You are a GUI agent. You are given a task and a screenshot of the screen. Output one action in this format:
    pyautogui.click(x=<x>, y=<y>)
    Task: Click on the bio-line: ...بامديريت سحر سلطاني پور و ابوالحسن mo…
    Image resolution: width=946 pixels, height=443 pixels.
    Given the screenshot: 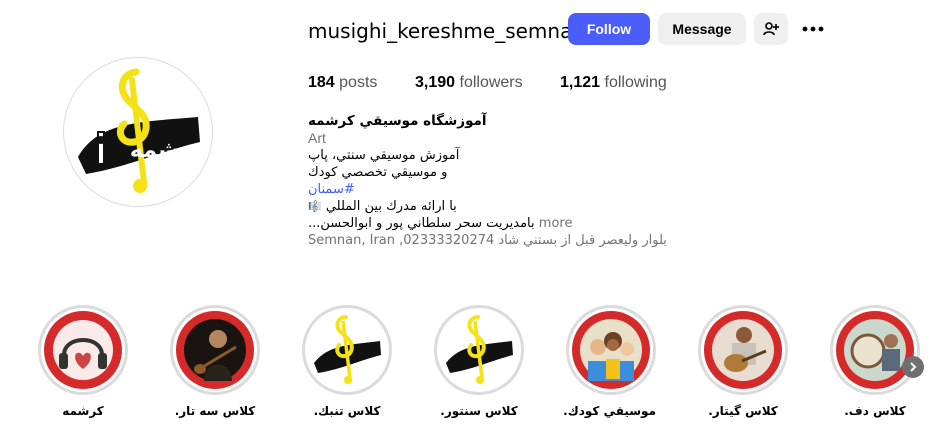 What is the action you would take?
    pyautogui.click(x=488, y=223)
    